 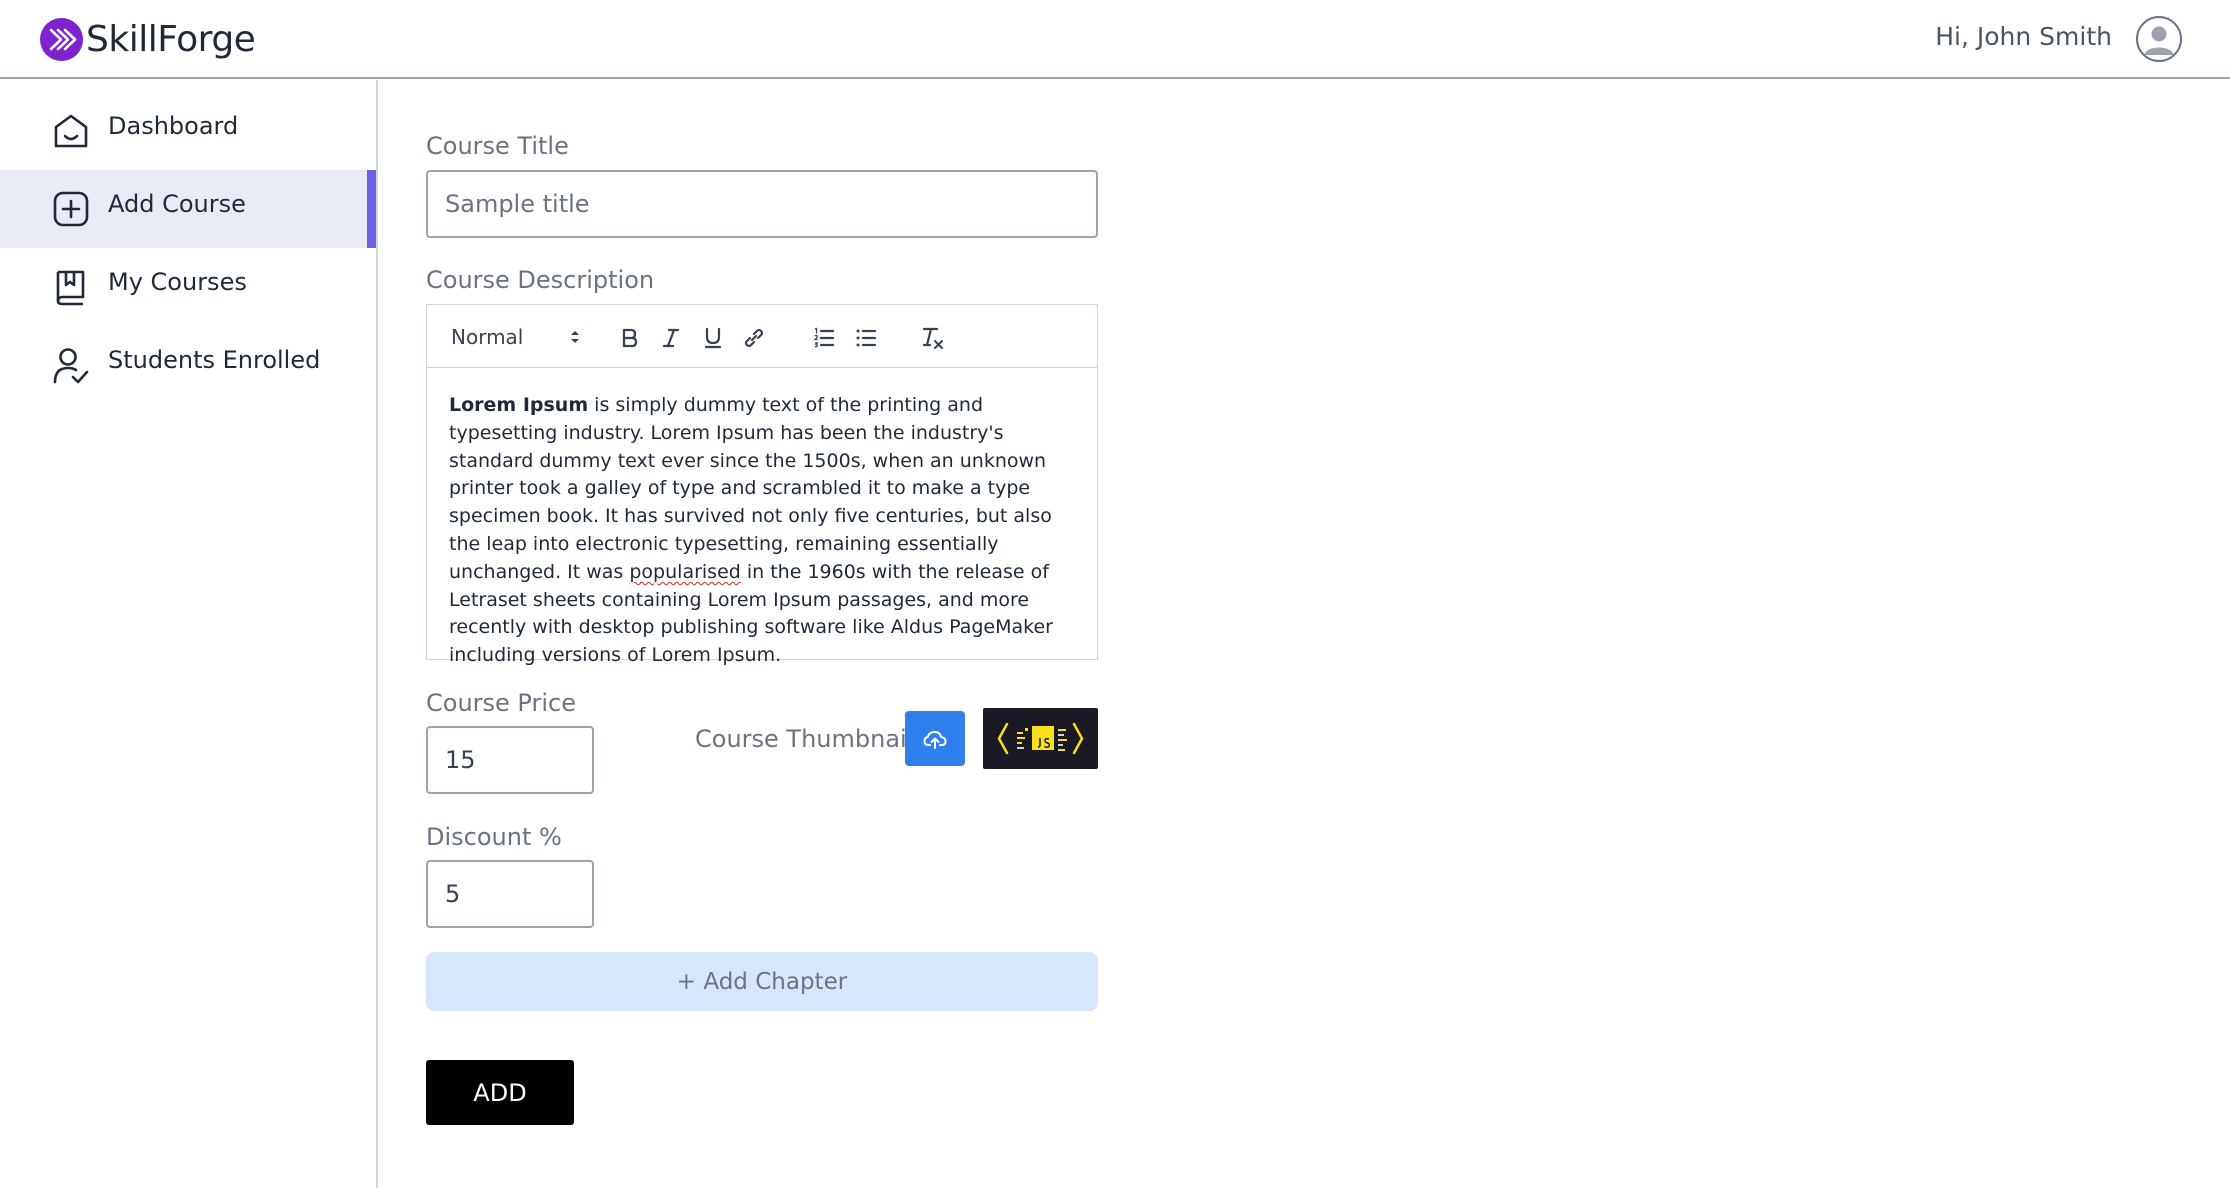 I want to click on javascript-thumbnail-icon, so click(x=1040, y=738).